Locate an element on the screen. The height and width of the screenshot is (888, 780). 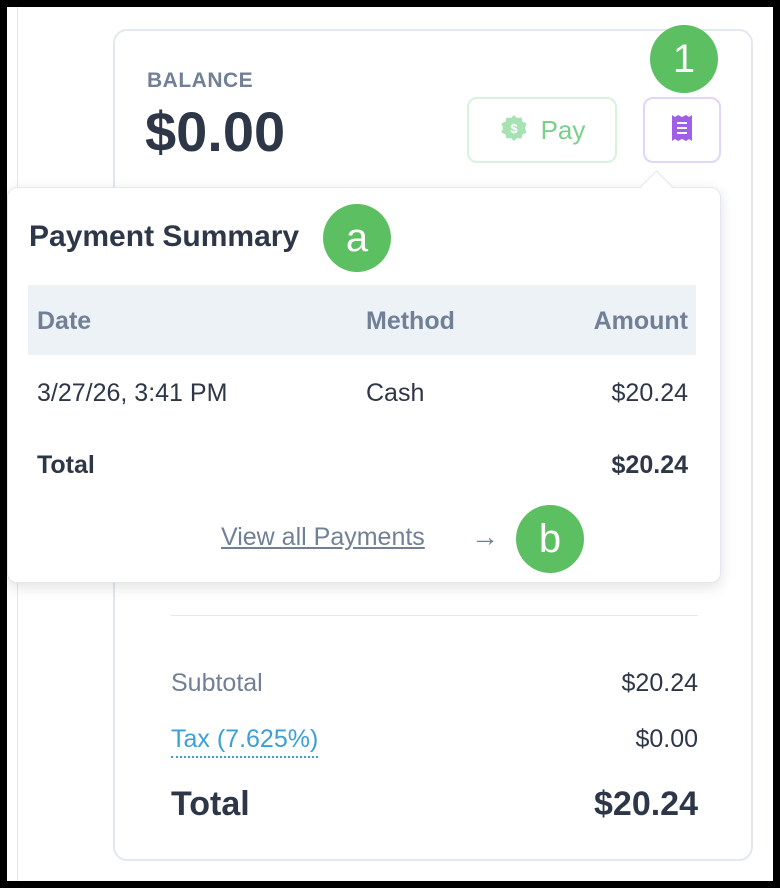
receipt-icon is located at coordinates (682, 130).